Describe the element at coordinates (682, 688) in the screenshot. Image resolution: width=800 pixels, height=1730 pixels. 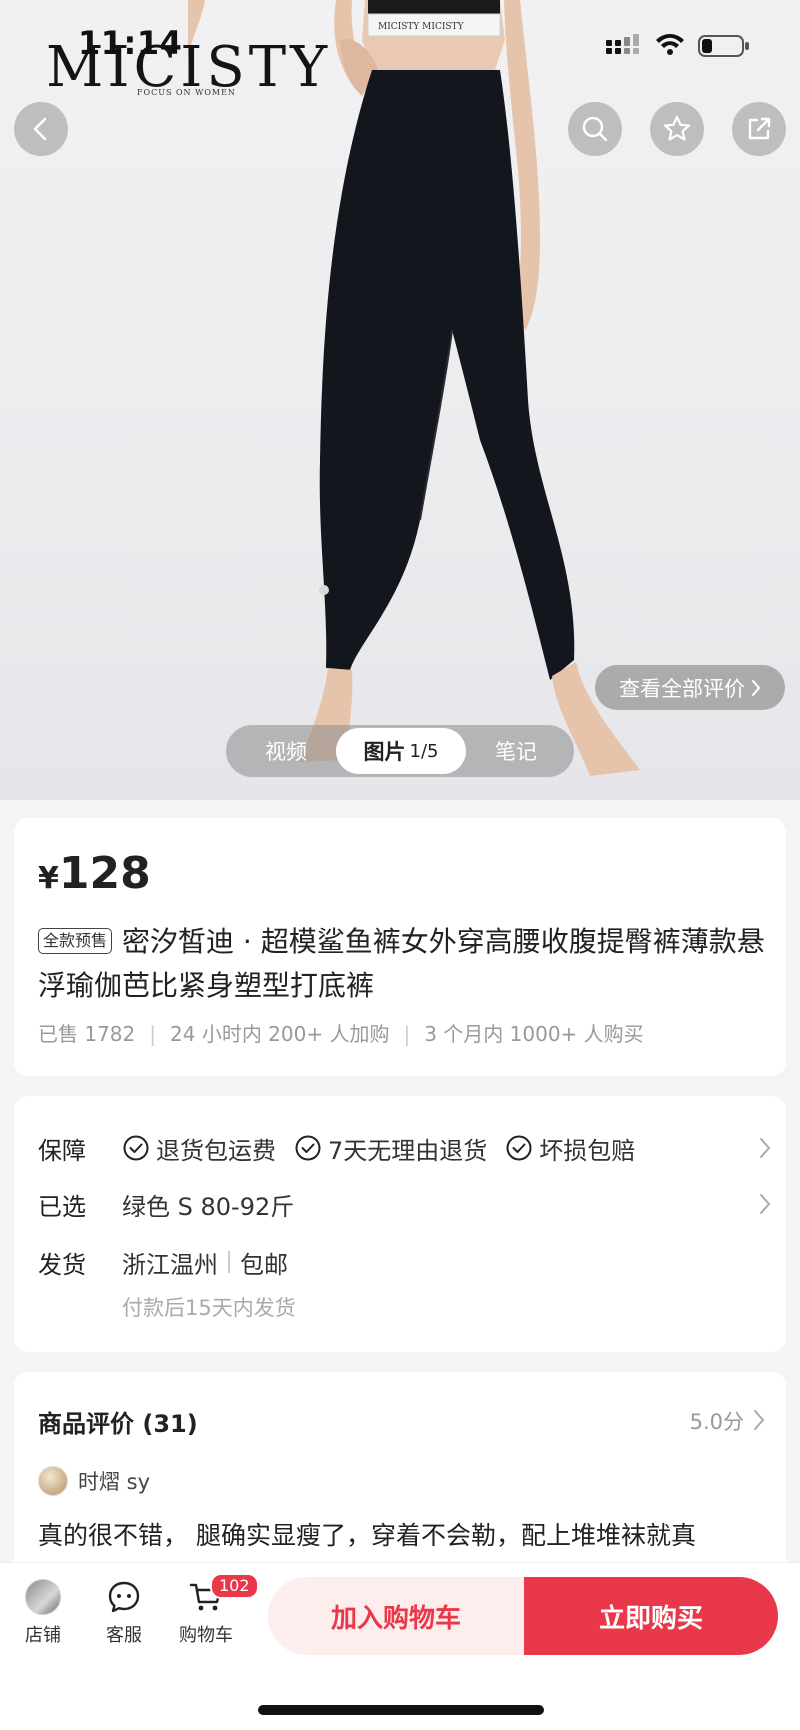
I see `view-all-reviews-label: 查看全部评价` at that location.